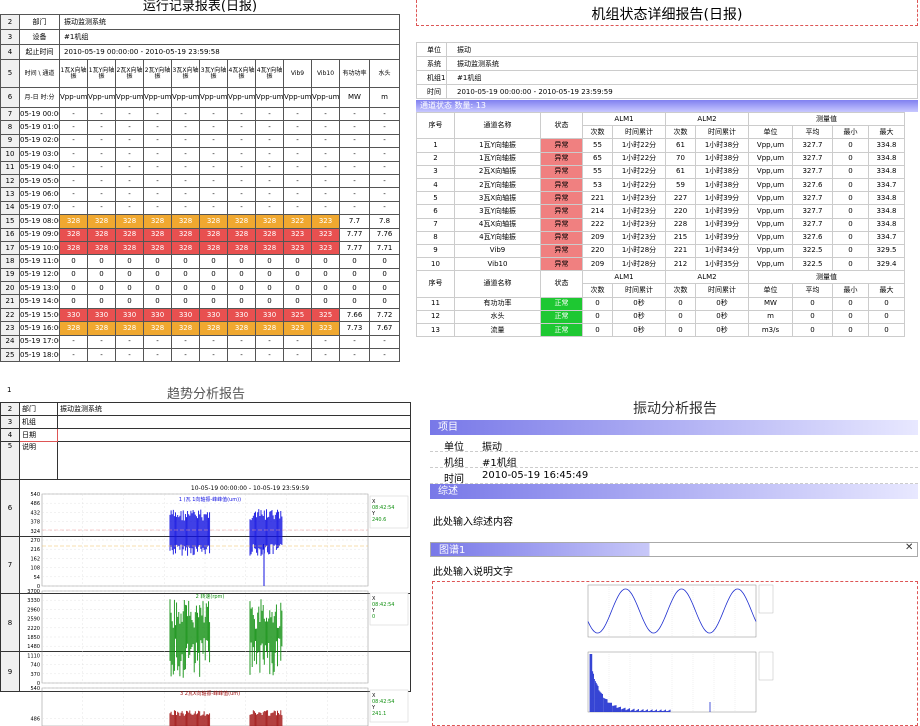 This screenshot has width=920, height=726. Describe the element at coordinates (674, 444) in the screenshot. I see `kv-unit: 单位 振动` at that location.